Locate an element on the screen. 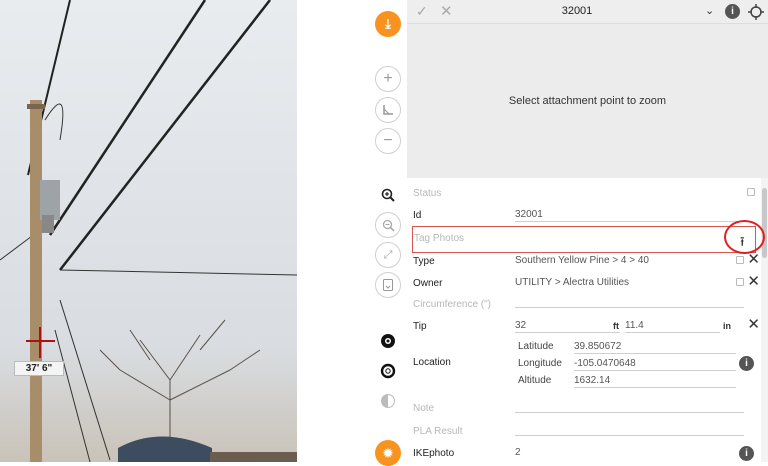 Image resolution: width=768 pixels, height=466 pixels. magnify-out-button is located at coordinates (388, 225).